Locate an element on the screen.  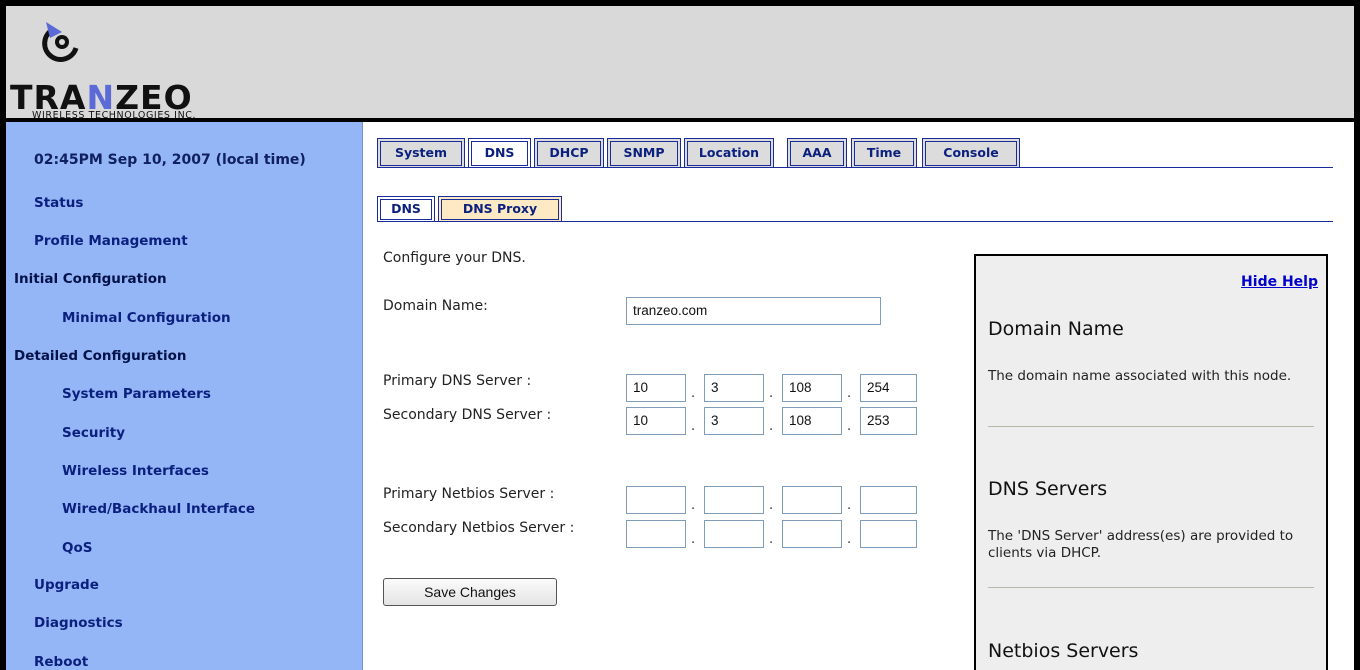
subtab-bar-underline is located at coordinates (855, 221).